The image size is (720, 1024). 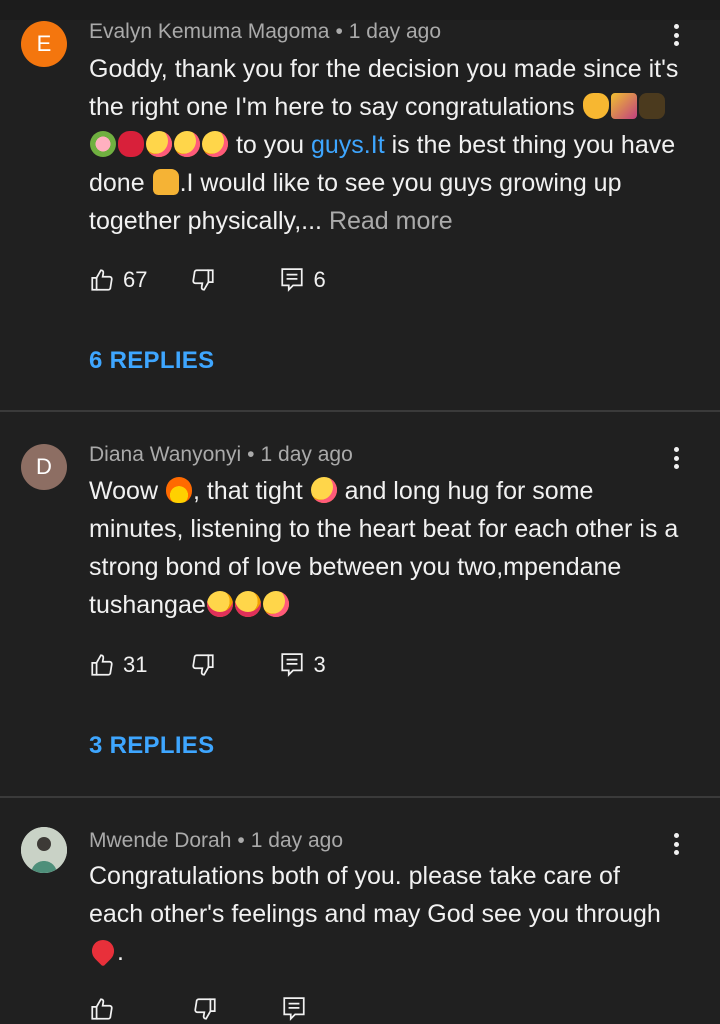 What do you see at coordinates (391, 221) in the screenshot?
I see `read-more-link: Read more` at bounding box center [391, 221].